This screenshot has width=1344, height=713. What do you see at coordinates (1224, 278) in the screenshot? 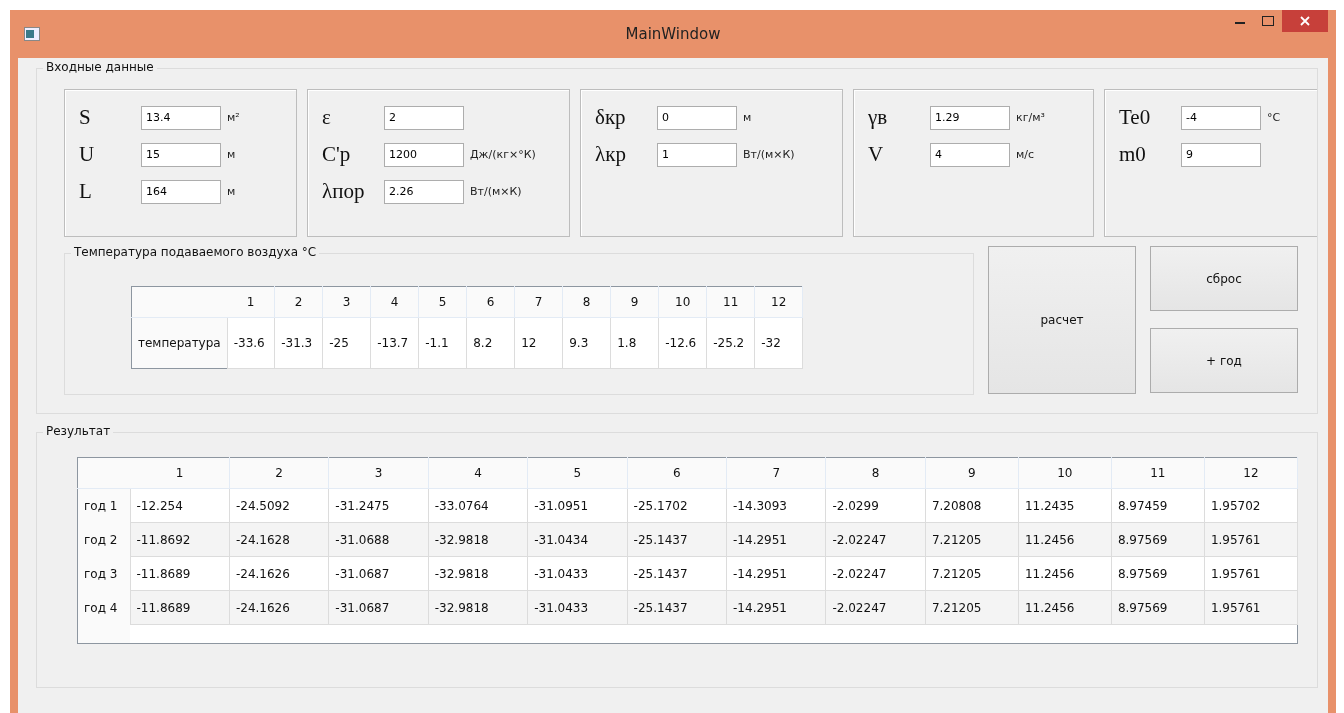
I see `reset-button: сброс` at bounding box center [1224, 278].